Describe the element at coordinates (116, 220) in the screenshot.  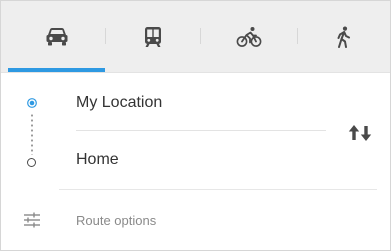
I see `route-options-label: Route options` at that location.